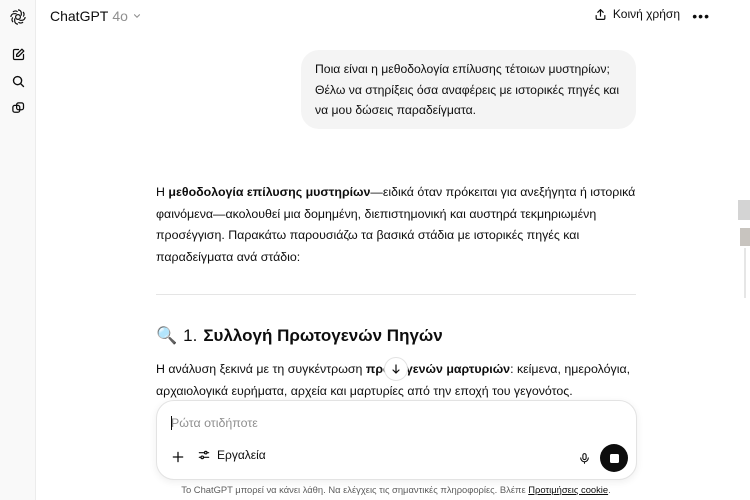 This screenshot has height=500, width=750. Describe the element at coordinates (646, 14) in the screenshot. I see `share-label: Κοινή χρήση` at that location.